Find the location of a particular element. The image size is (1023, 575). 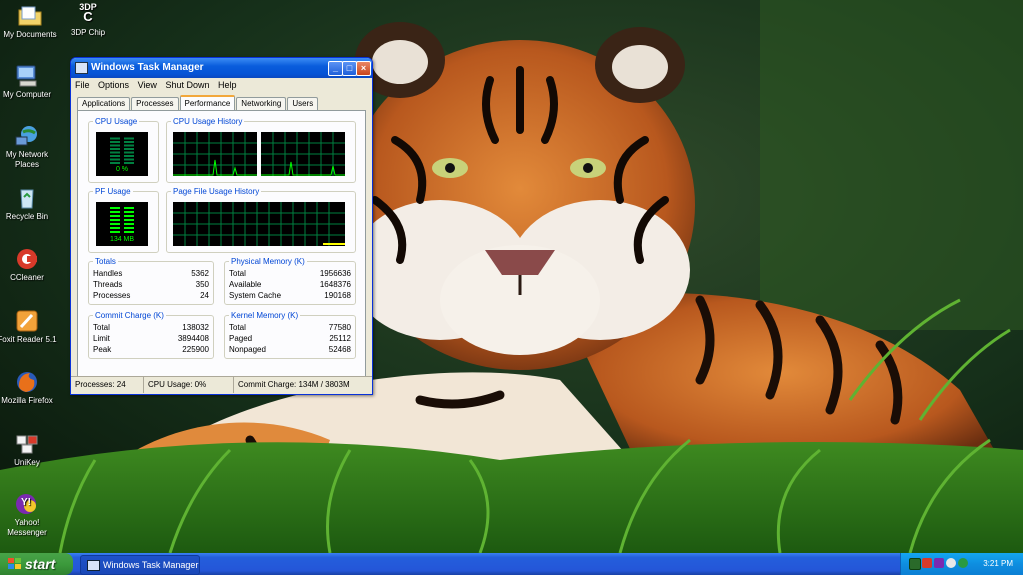

desktop-icon-my-network-places: My Network Places is located at coordinates (28, 147).